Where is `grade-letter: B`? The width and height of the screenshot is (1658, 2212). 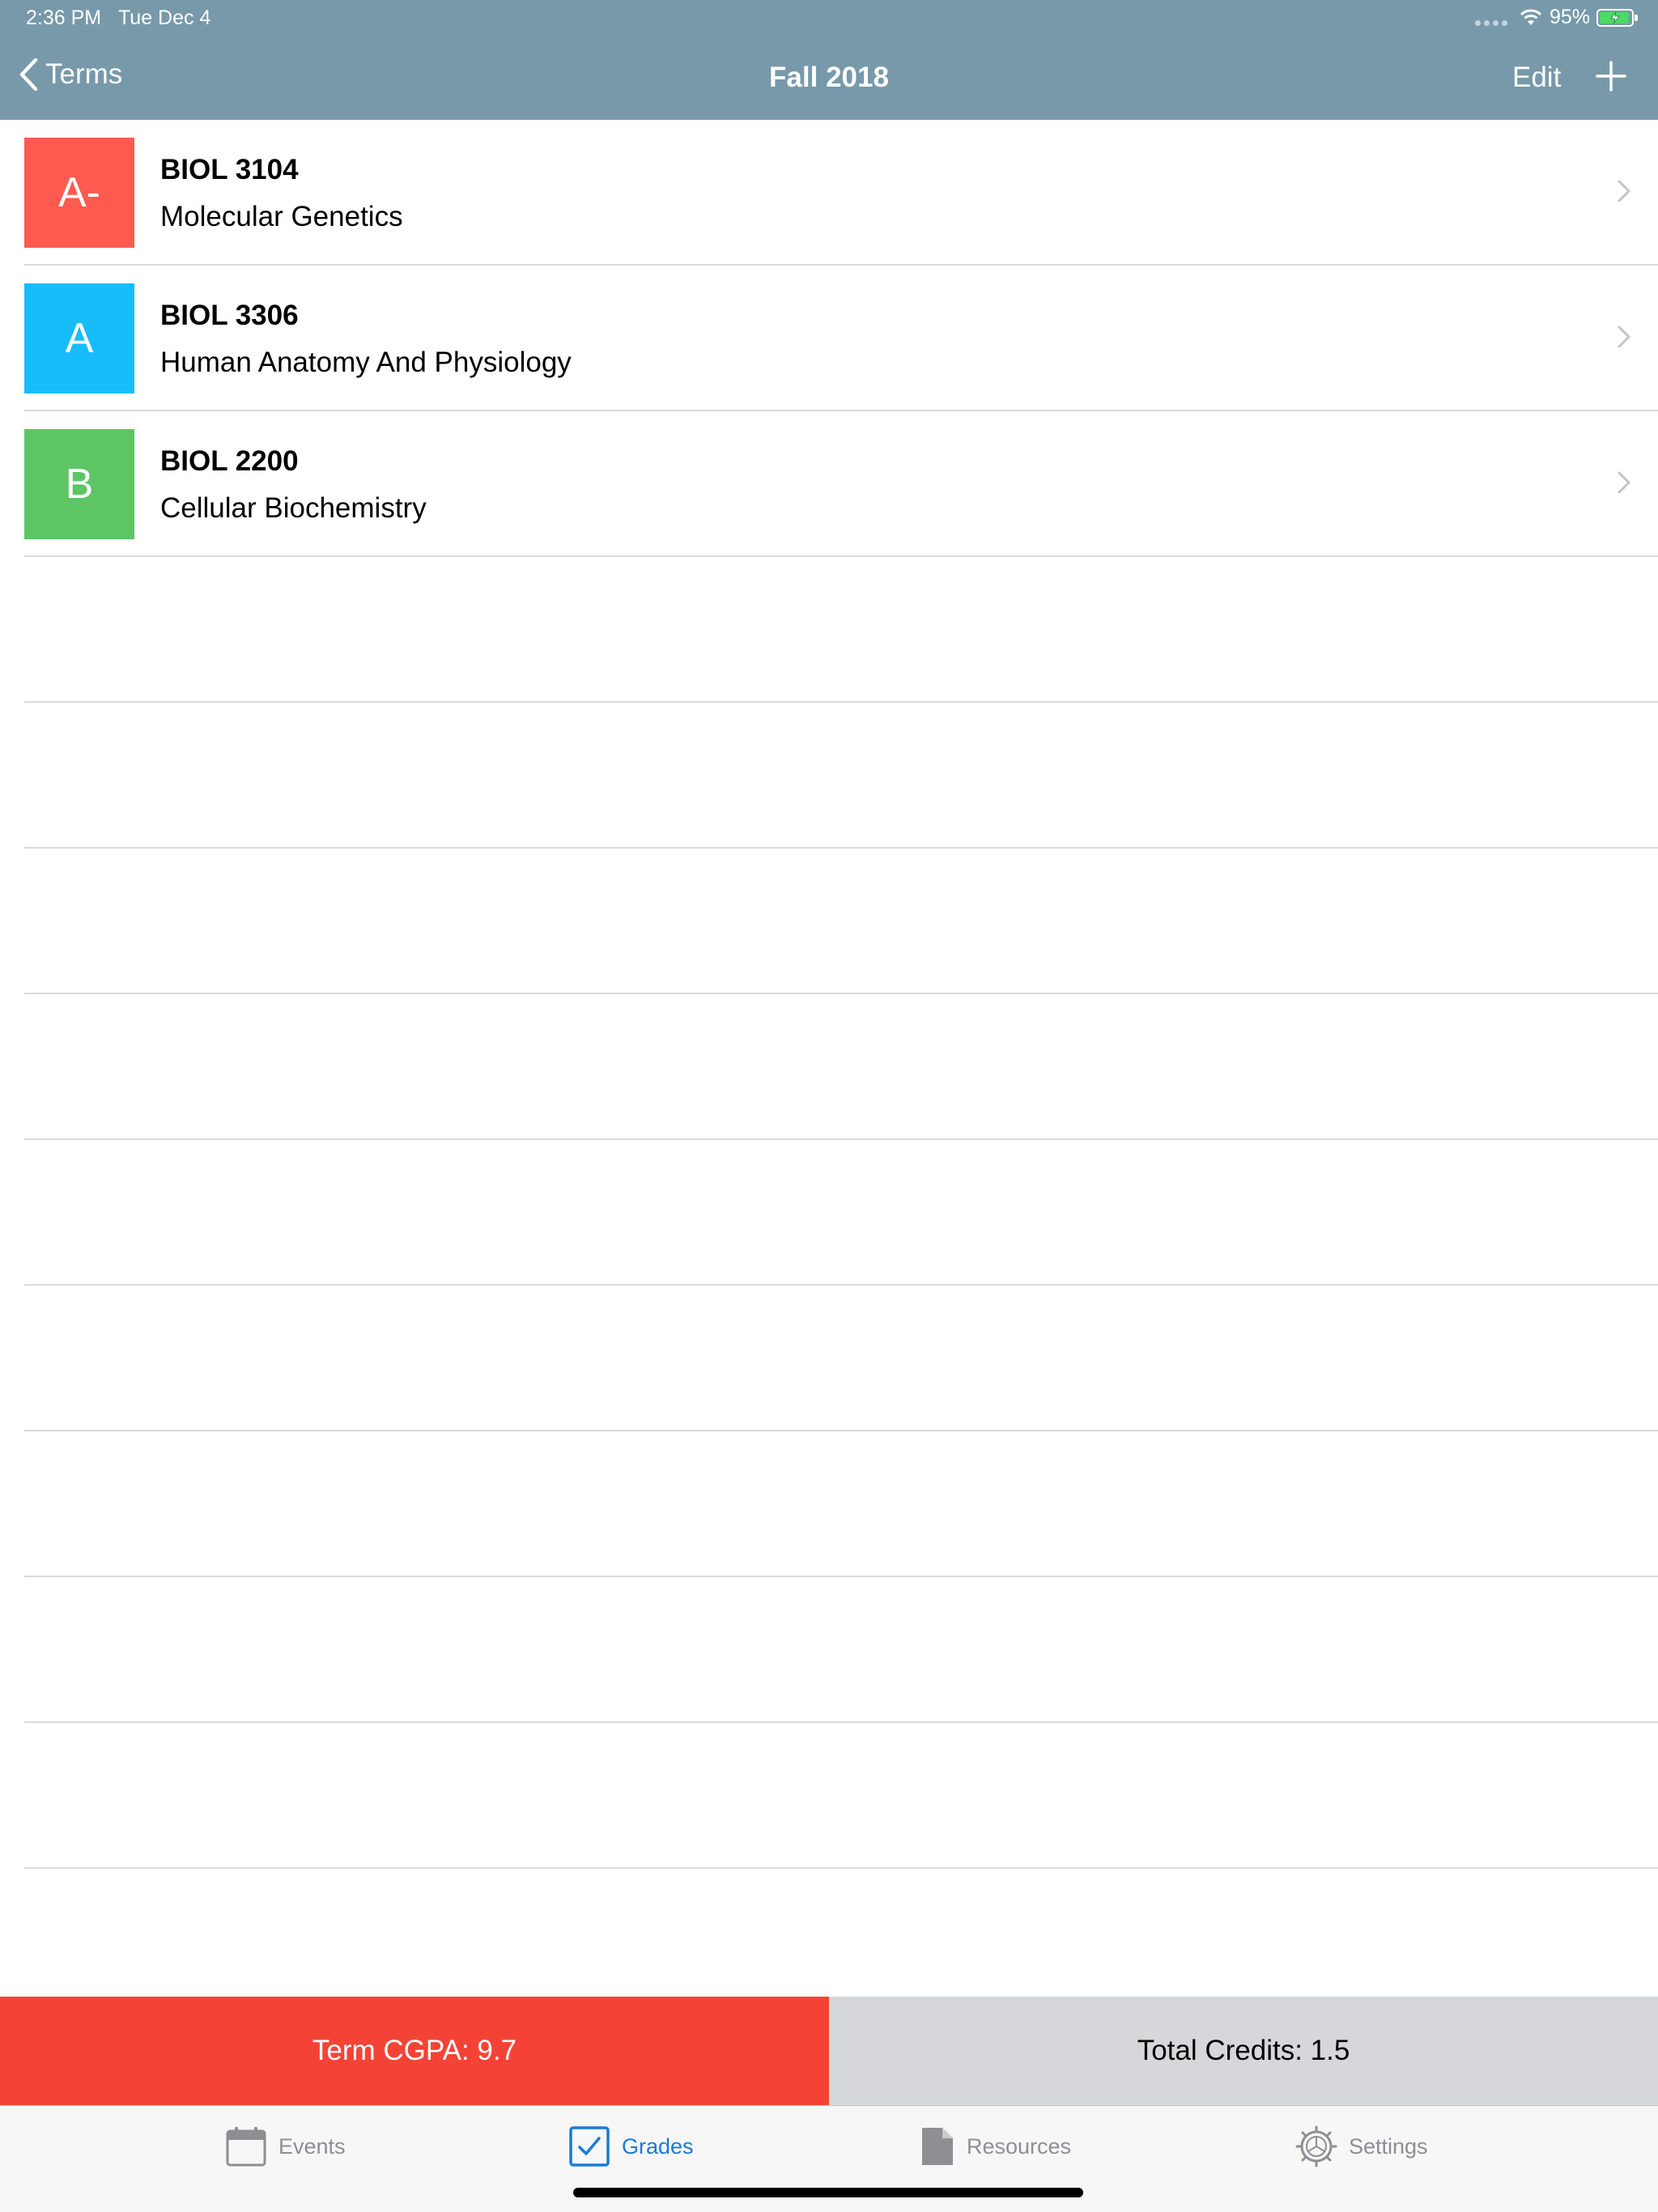 grade-letter: B is located at coordinates (79, 485).